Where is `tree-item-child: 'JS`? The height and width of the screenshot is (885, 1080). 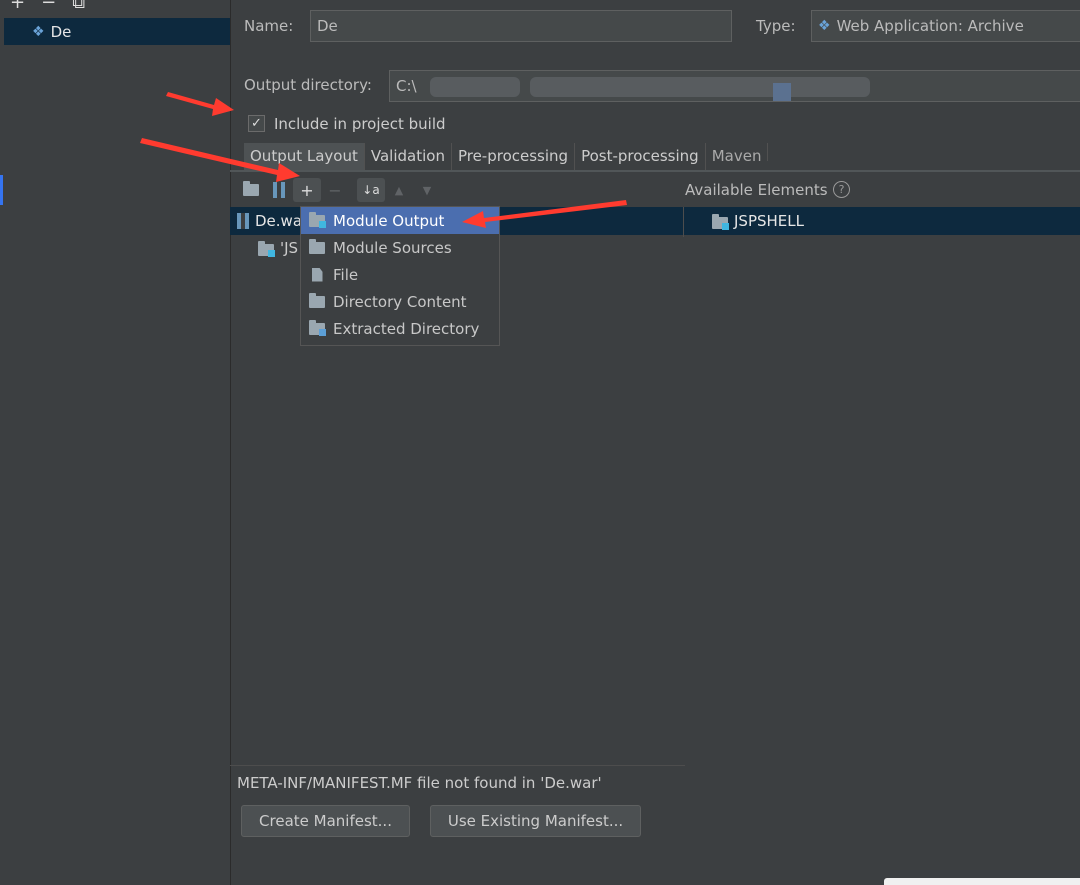 tree-item-child: 'JS is located at coordinates (278, 248).